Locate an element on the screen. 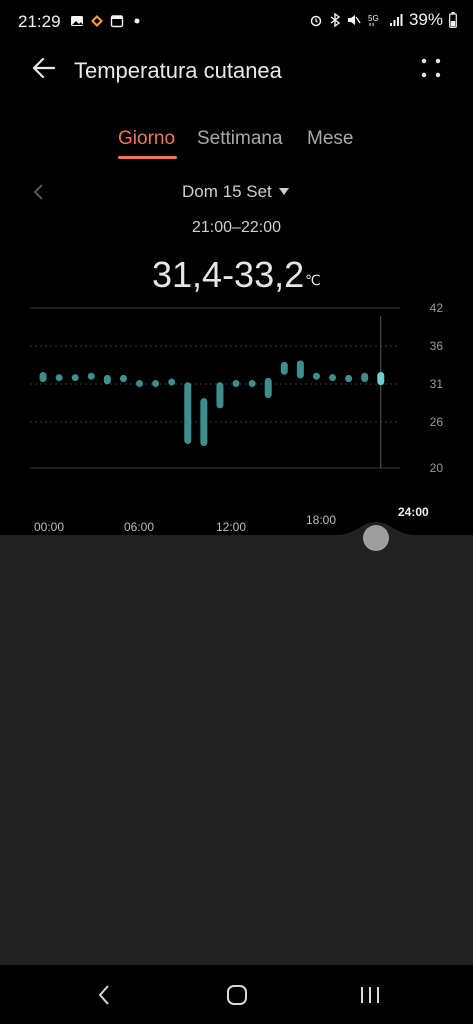  date-label: Dom 15 Set is located at coordinates (227, 192).